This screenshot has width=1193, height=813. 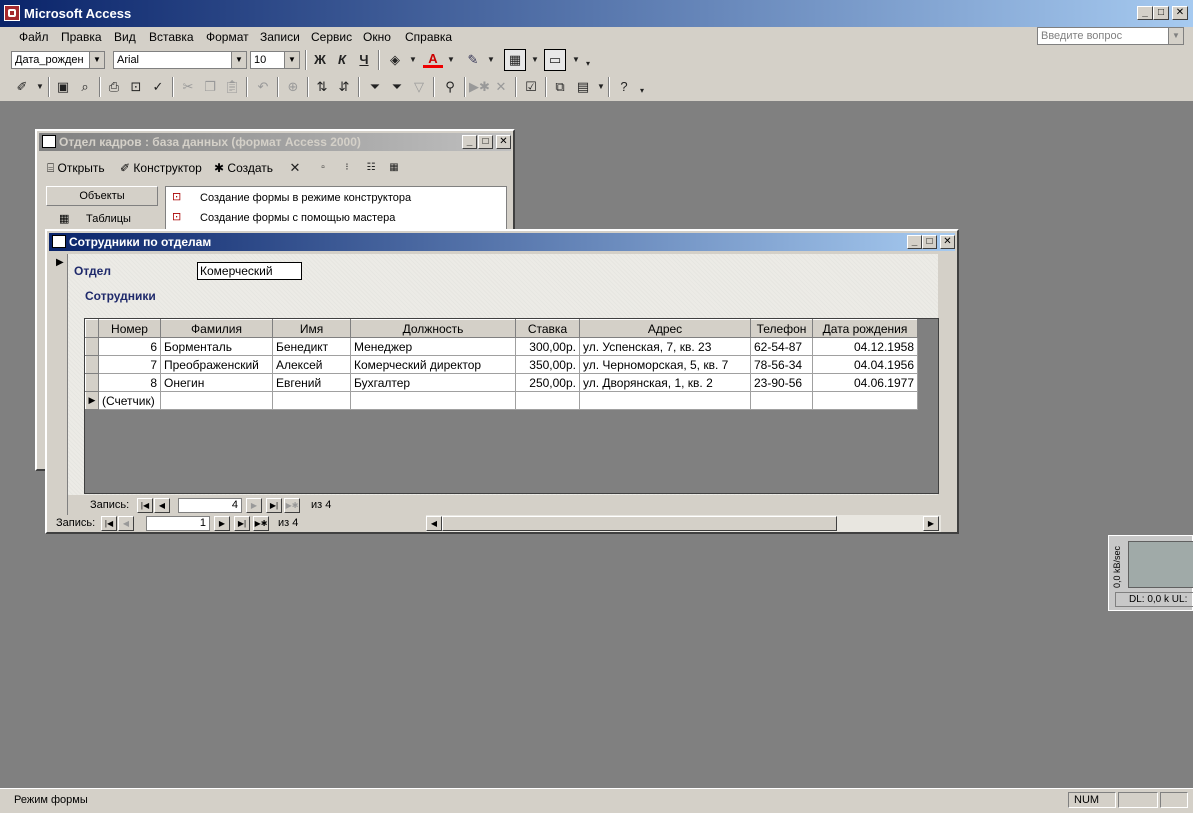 What do you see at coordinates (109, 523) in the screenshot?
I see `first-record-icon: |◀` at bounding box center [109, 523].